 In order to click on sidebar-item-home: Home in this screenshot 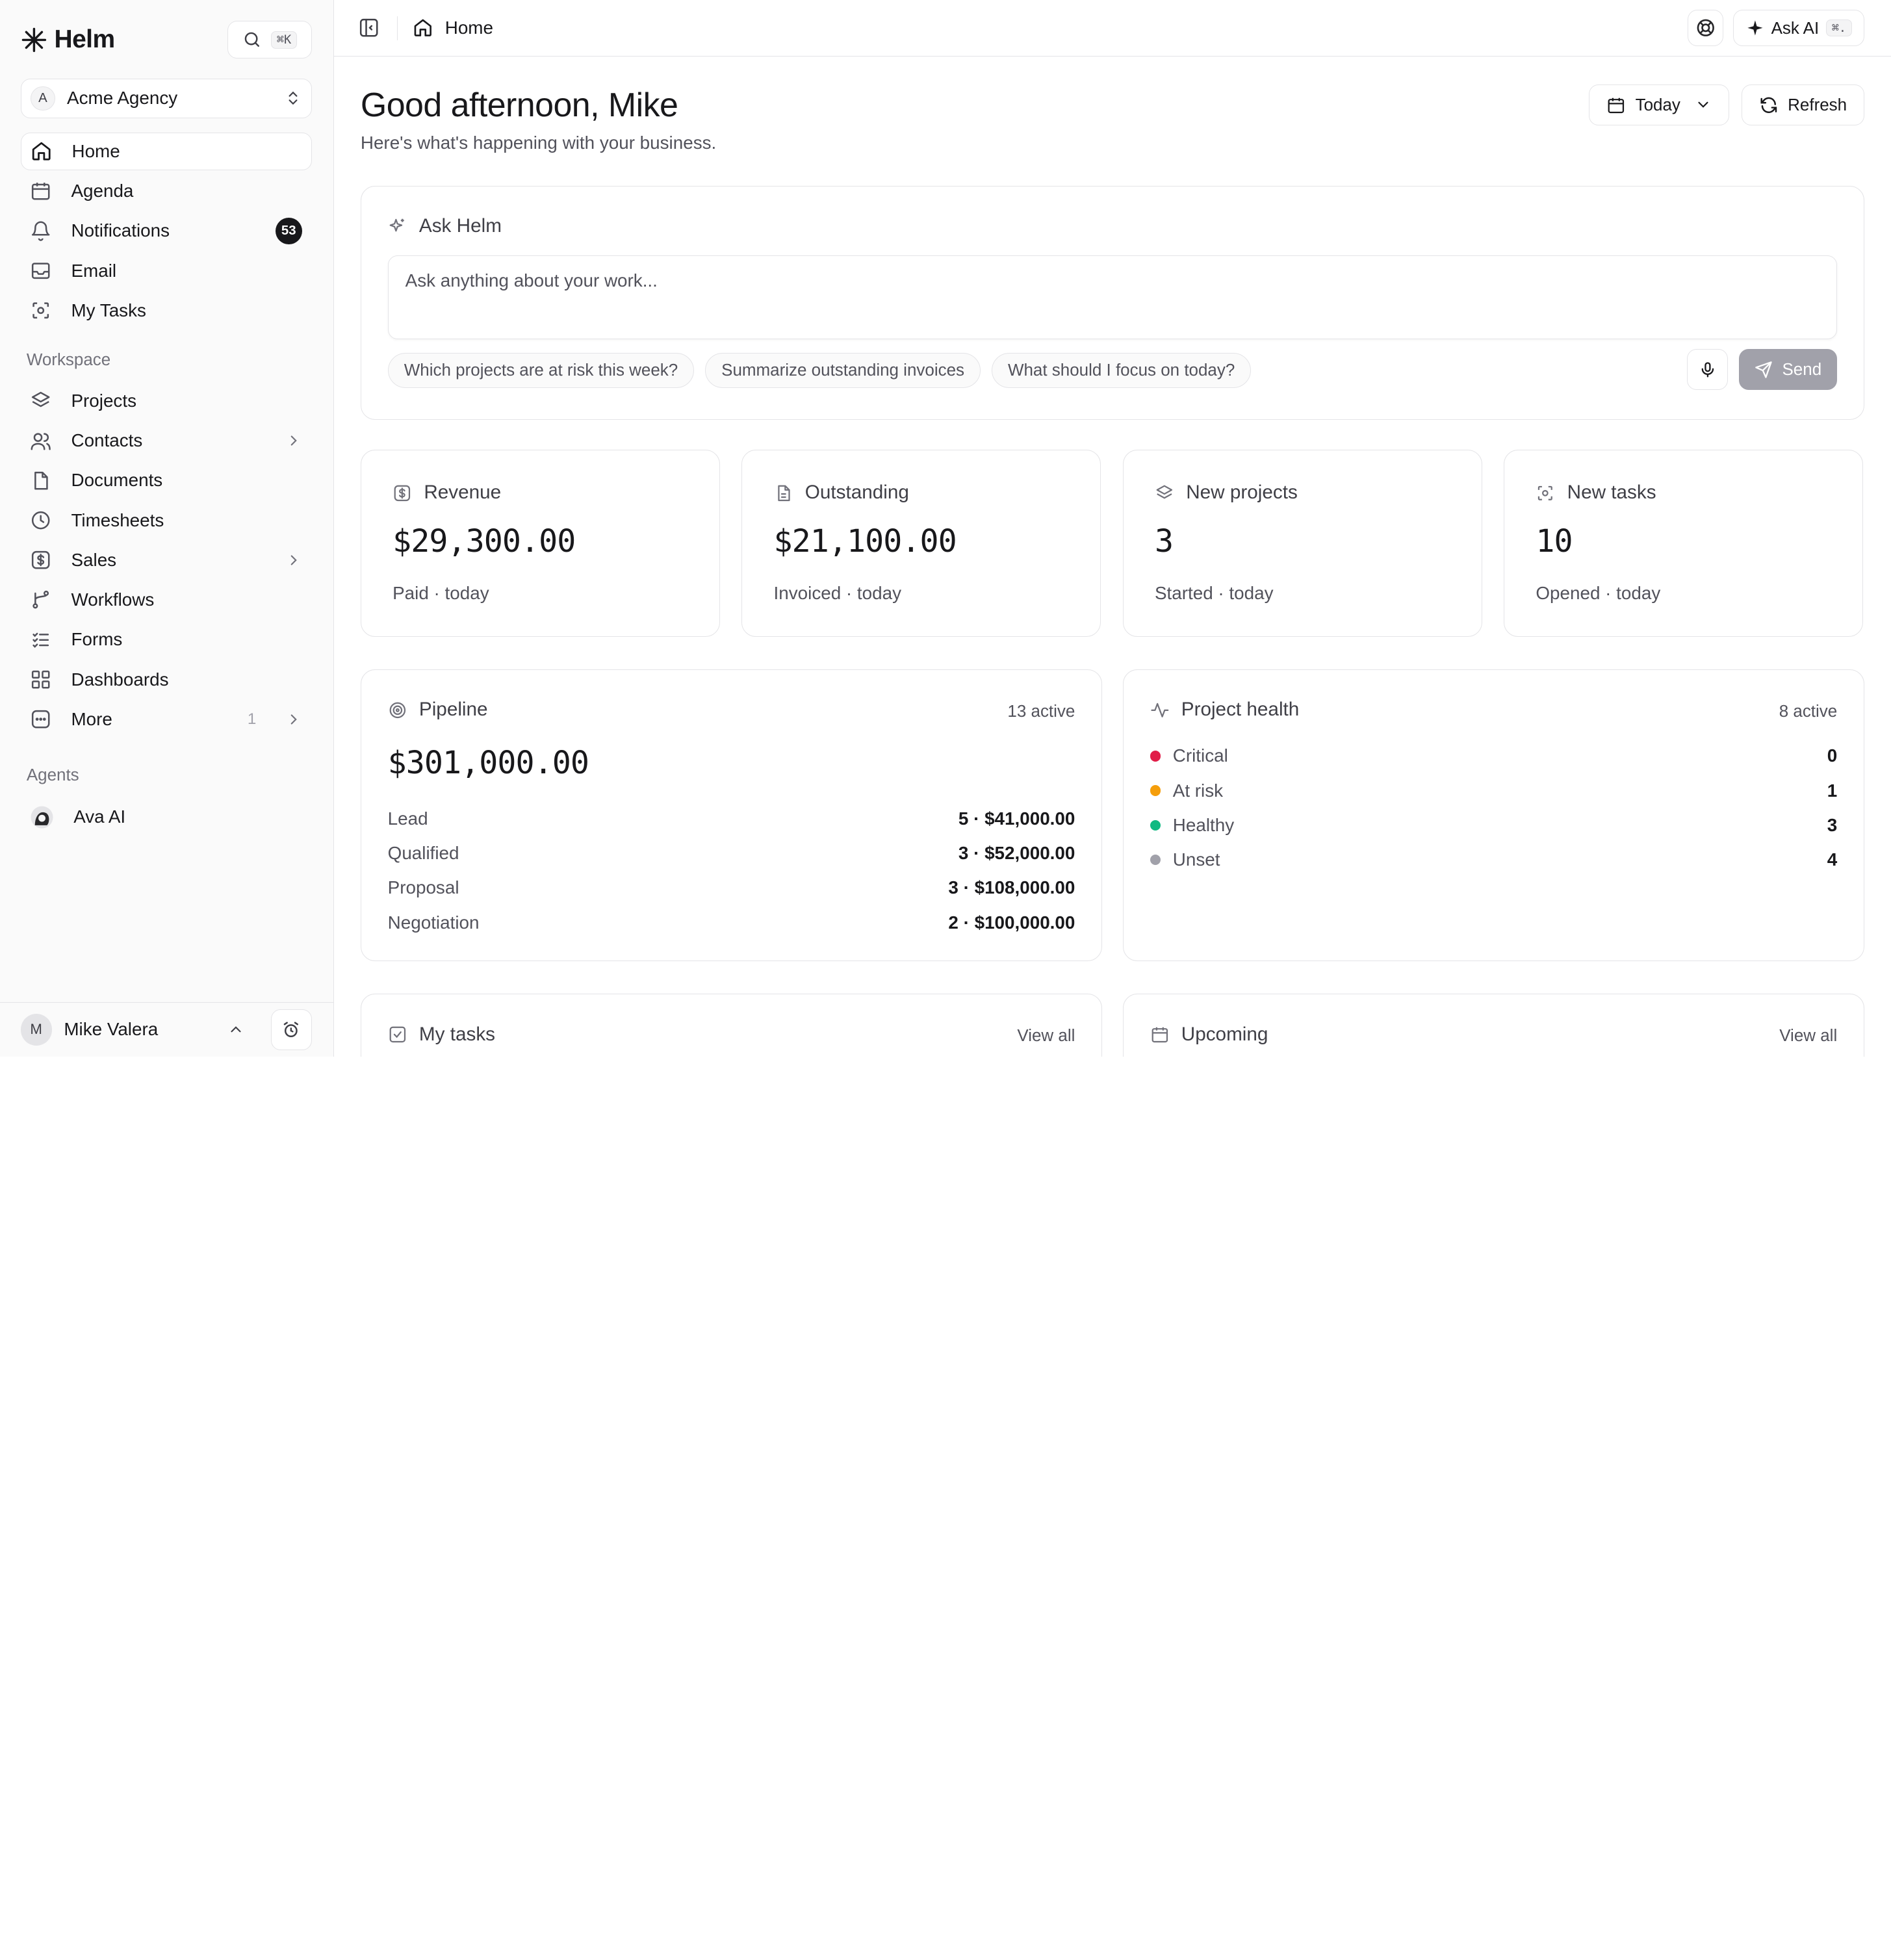, I will do `click(166, 151)`.